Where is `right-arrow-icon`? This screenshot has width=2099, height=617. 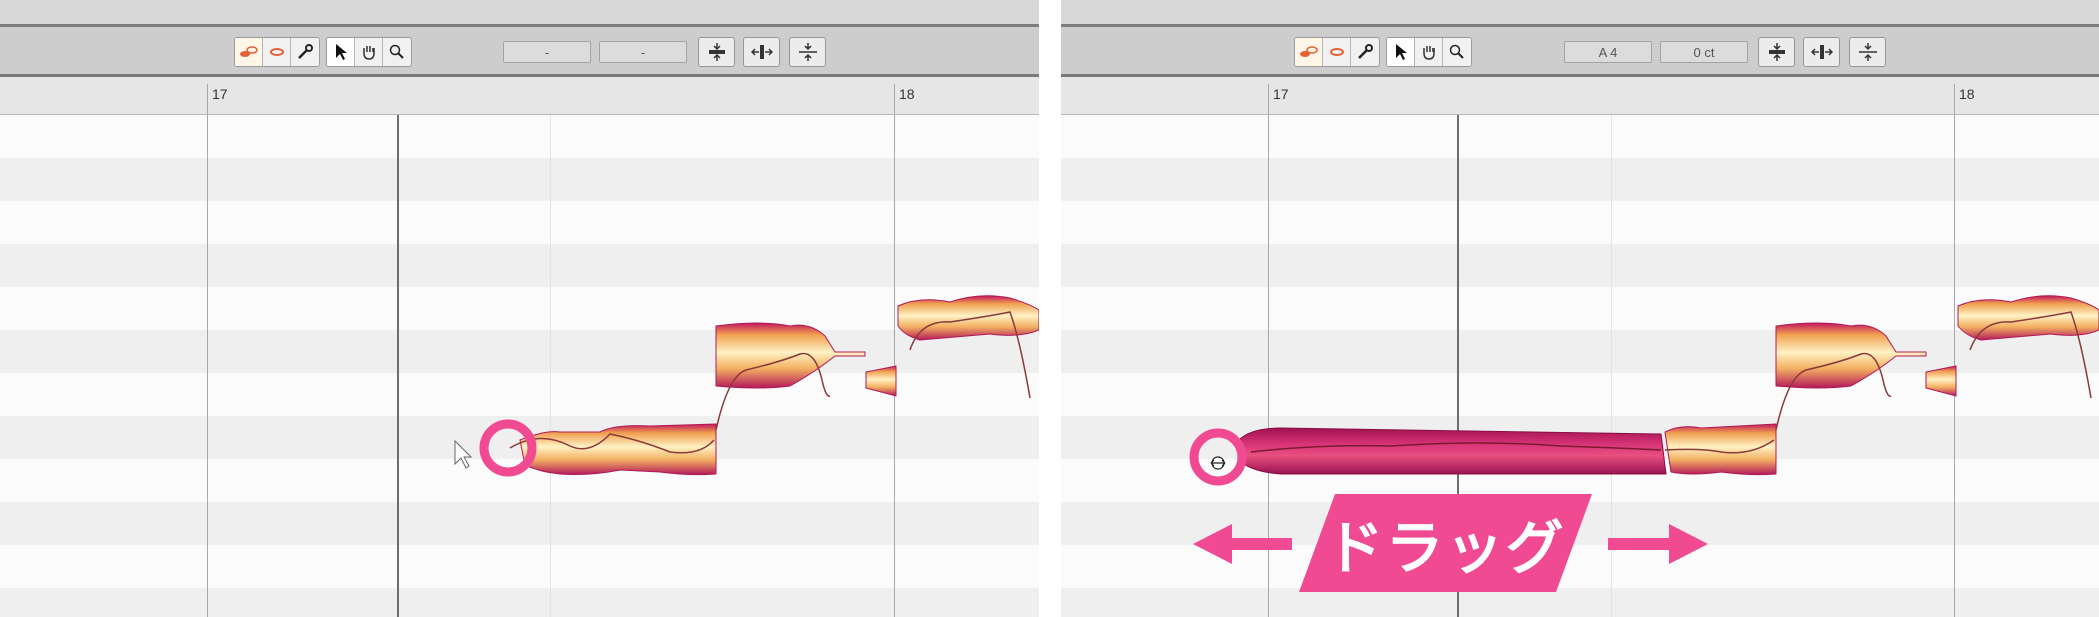
right-arrow-icon is located at coordinates (1658, 544).